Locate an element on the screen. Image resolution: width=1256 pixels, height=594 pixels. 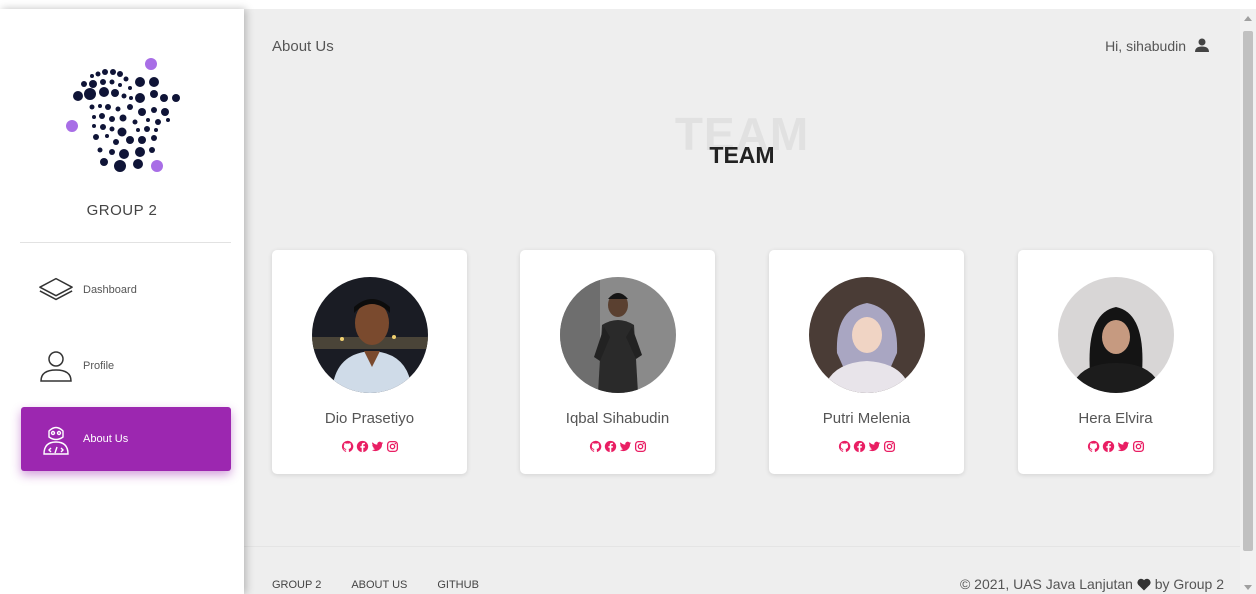
scroll-up-arrow-icon is located at coordinates (1248, 18).